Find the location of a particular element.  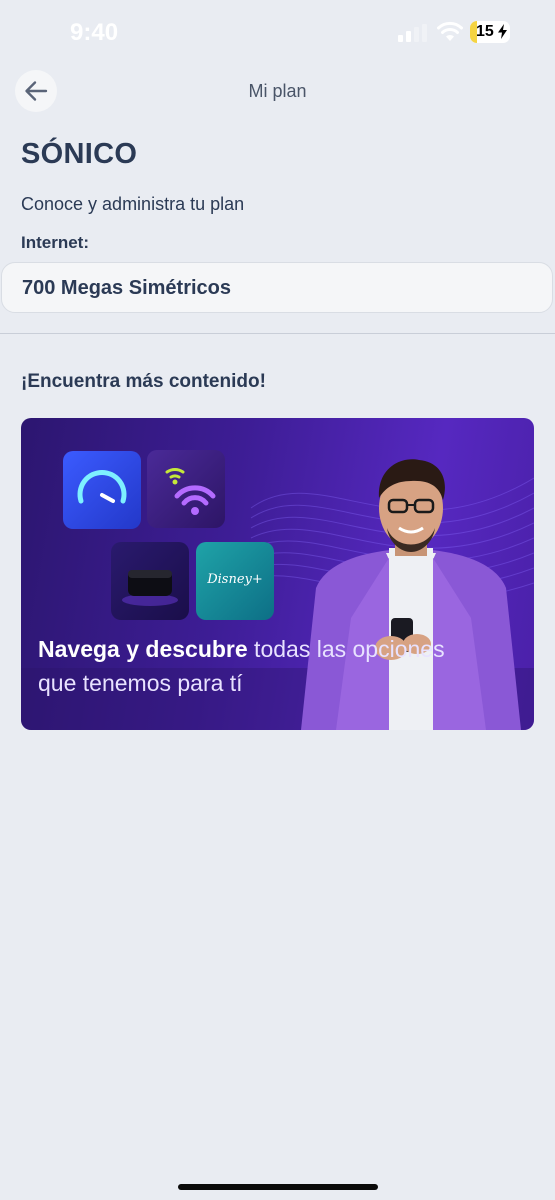

status-time: 9:40 is located at coordinates (94, 32).